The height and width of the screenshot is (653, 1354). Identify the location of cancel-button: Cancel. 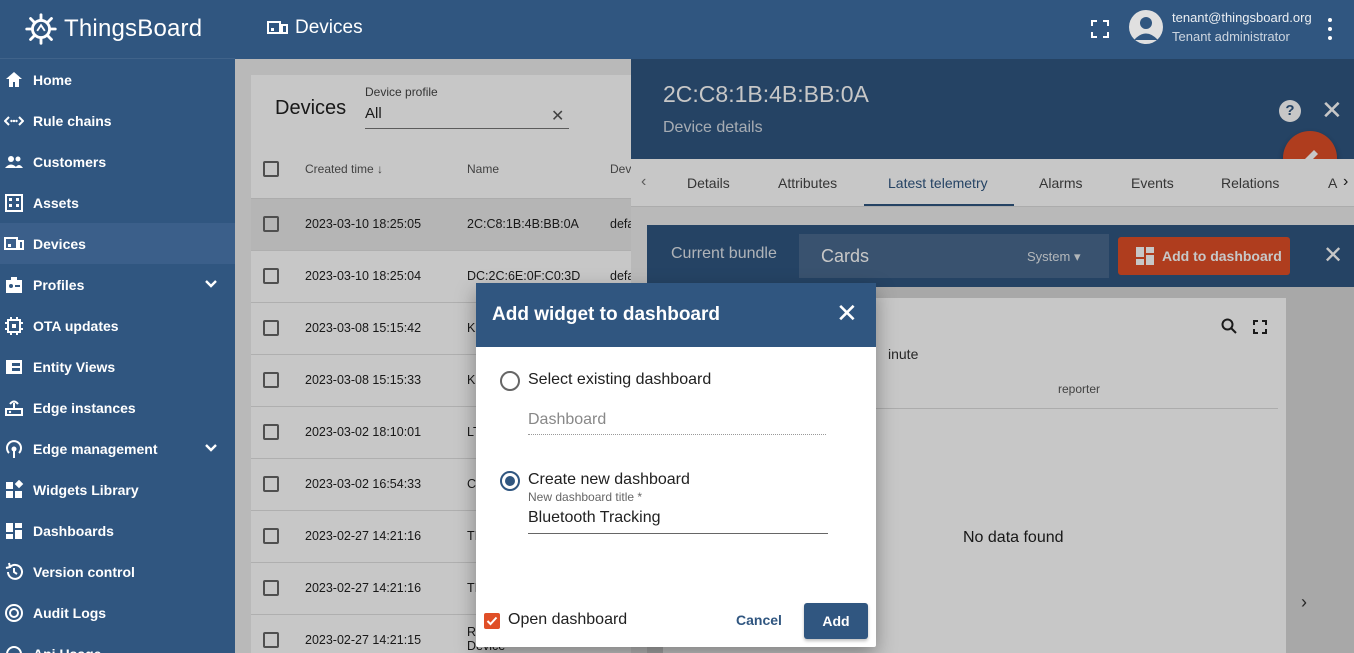
(759, 620).